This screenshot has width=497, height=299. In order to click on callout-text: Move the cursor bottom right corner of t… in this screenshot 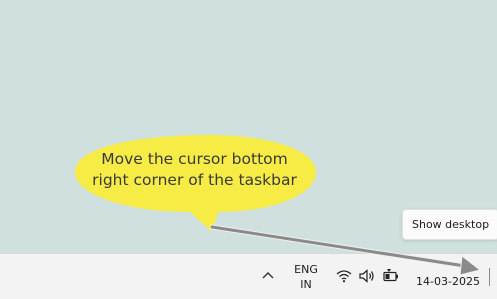, I will do `click(194, 170)`.